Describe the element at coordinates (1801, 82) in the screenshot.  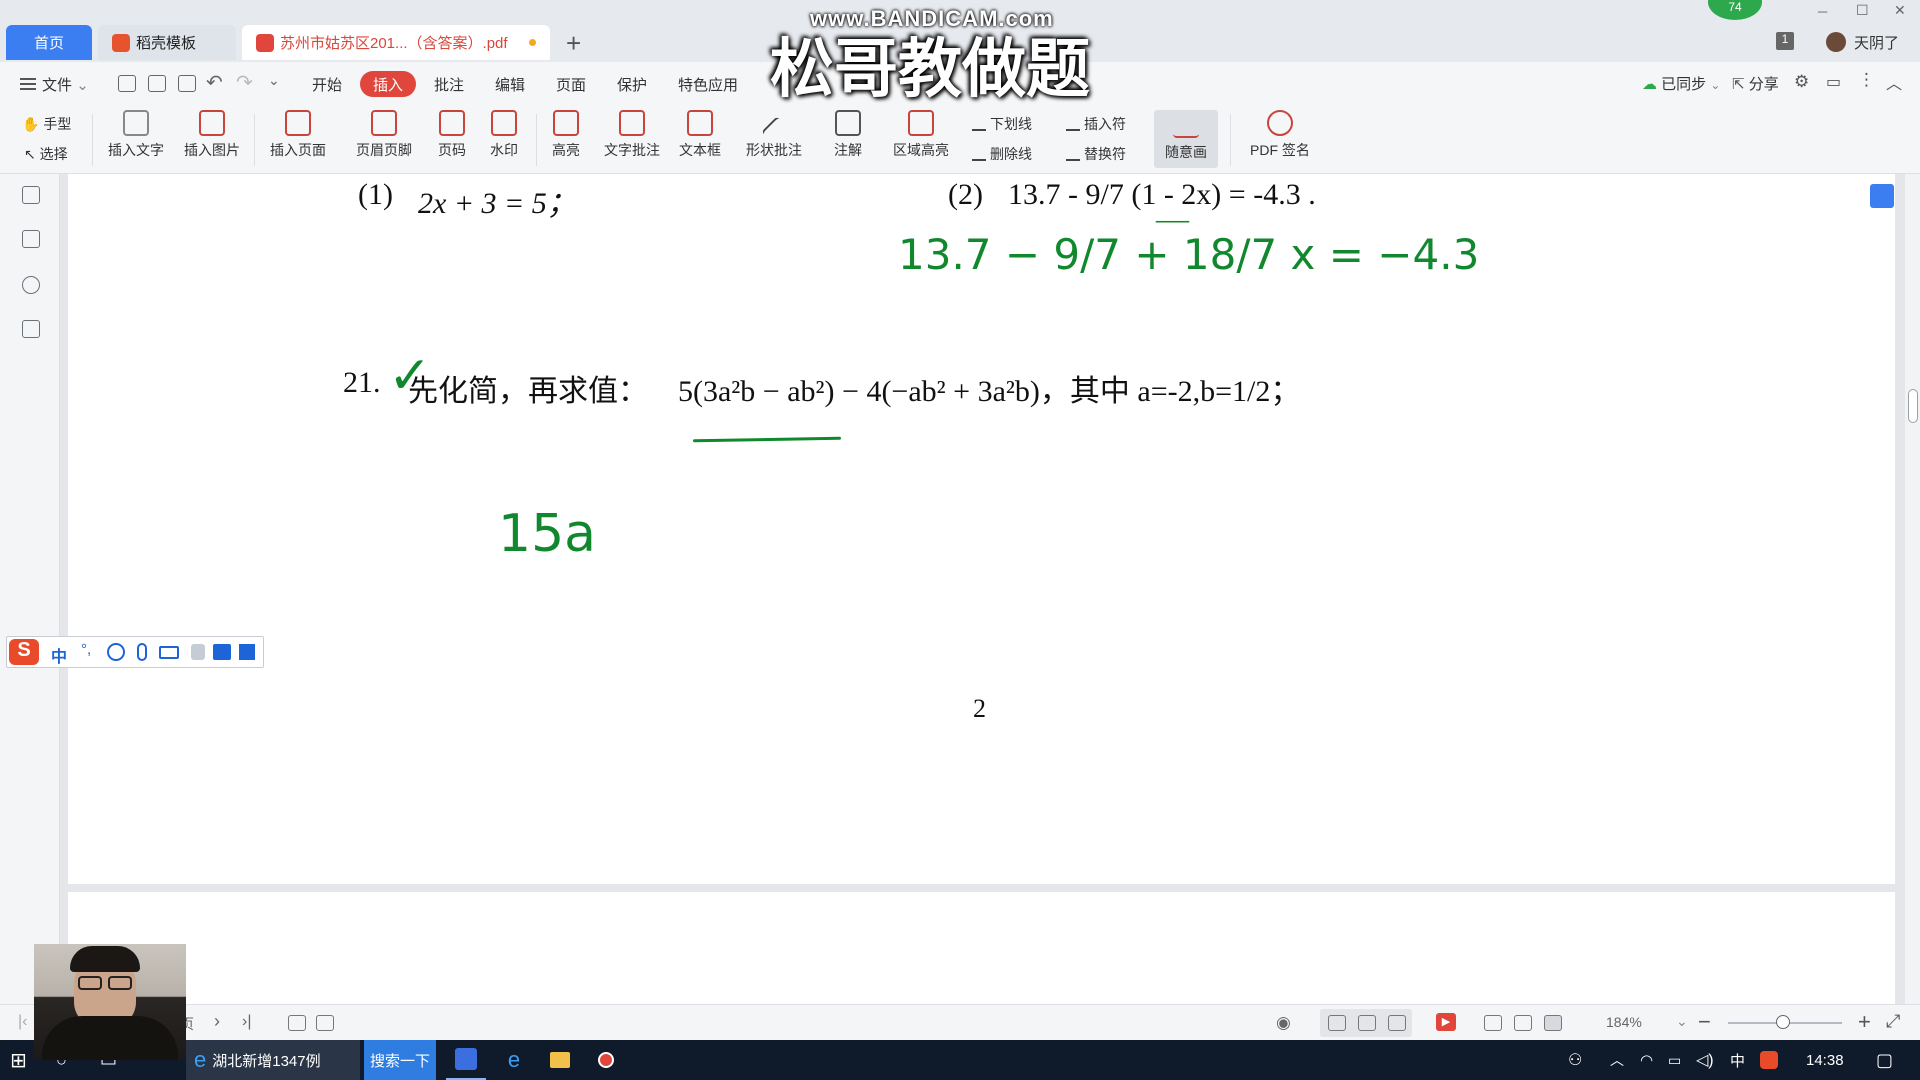
I see `settings-gear-icon: ⚙` at that location.